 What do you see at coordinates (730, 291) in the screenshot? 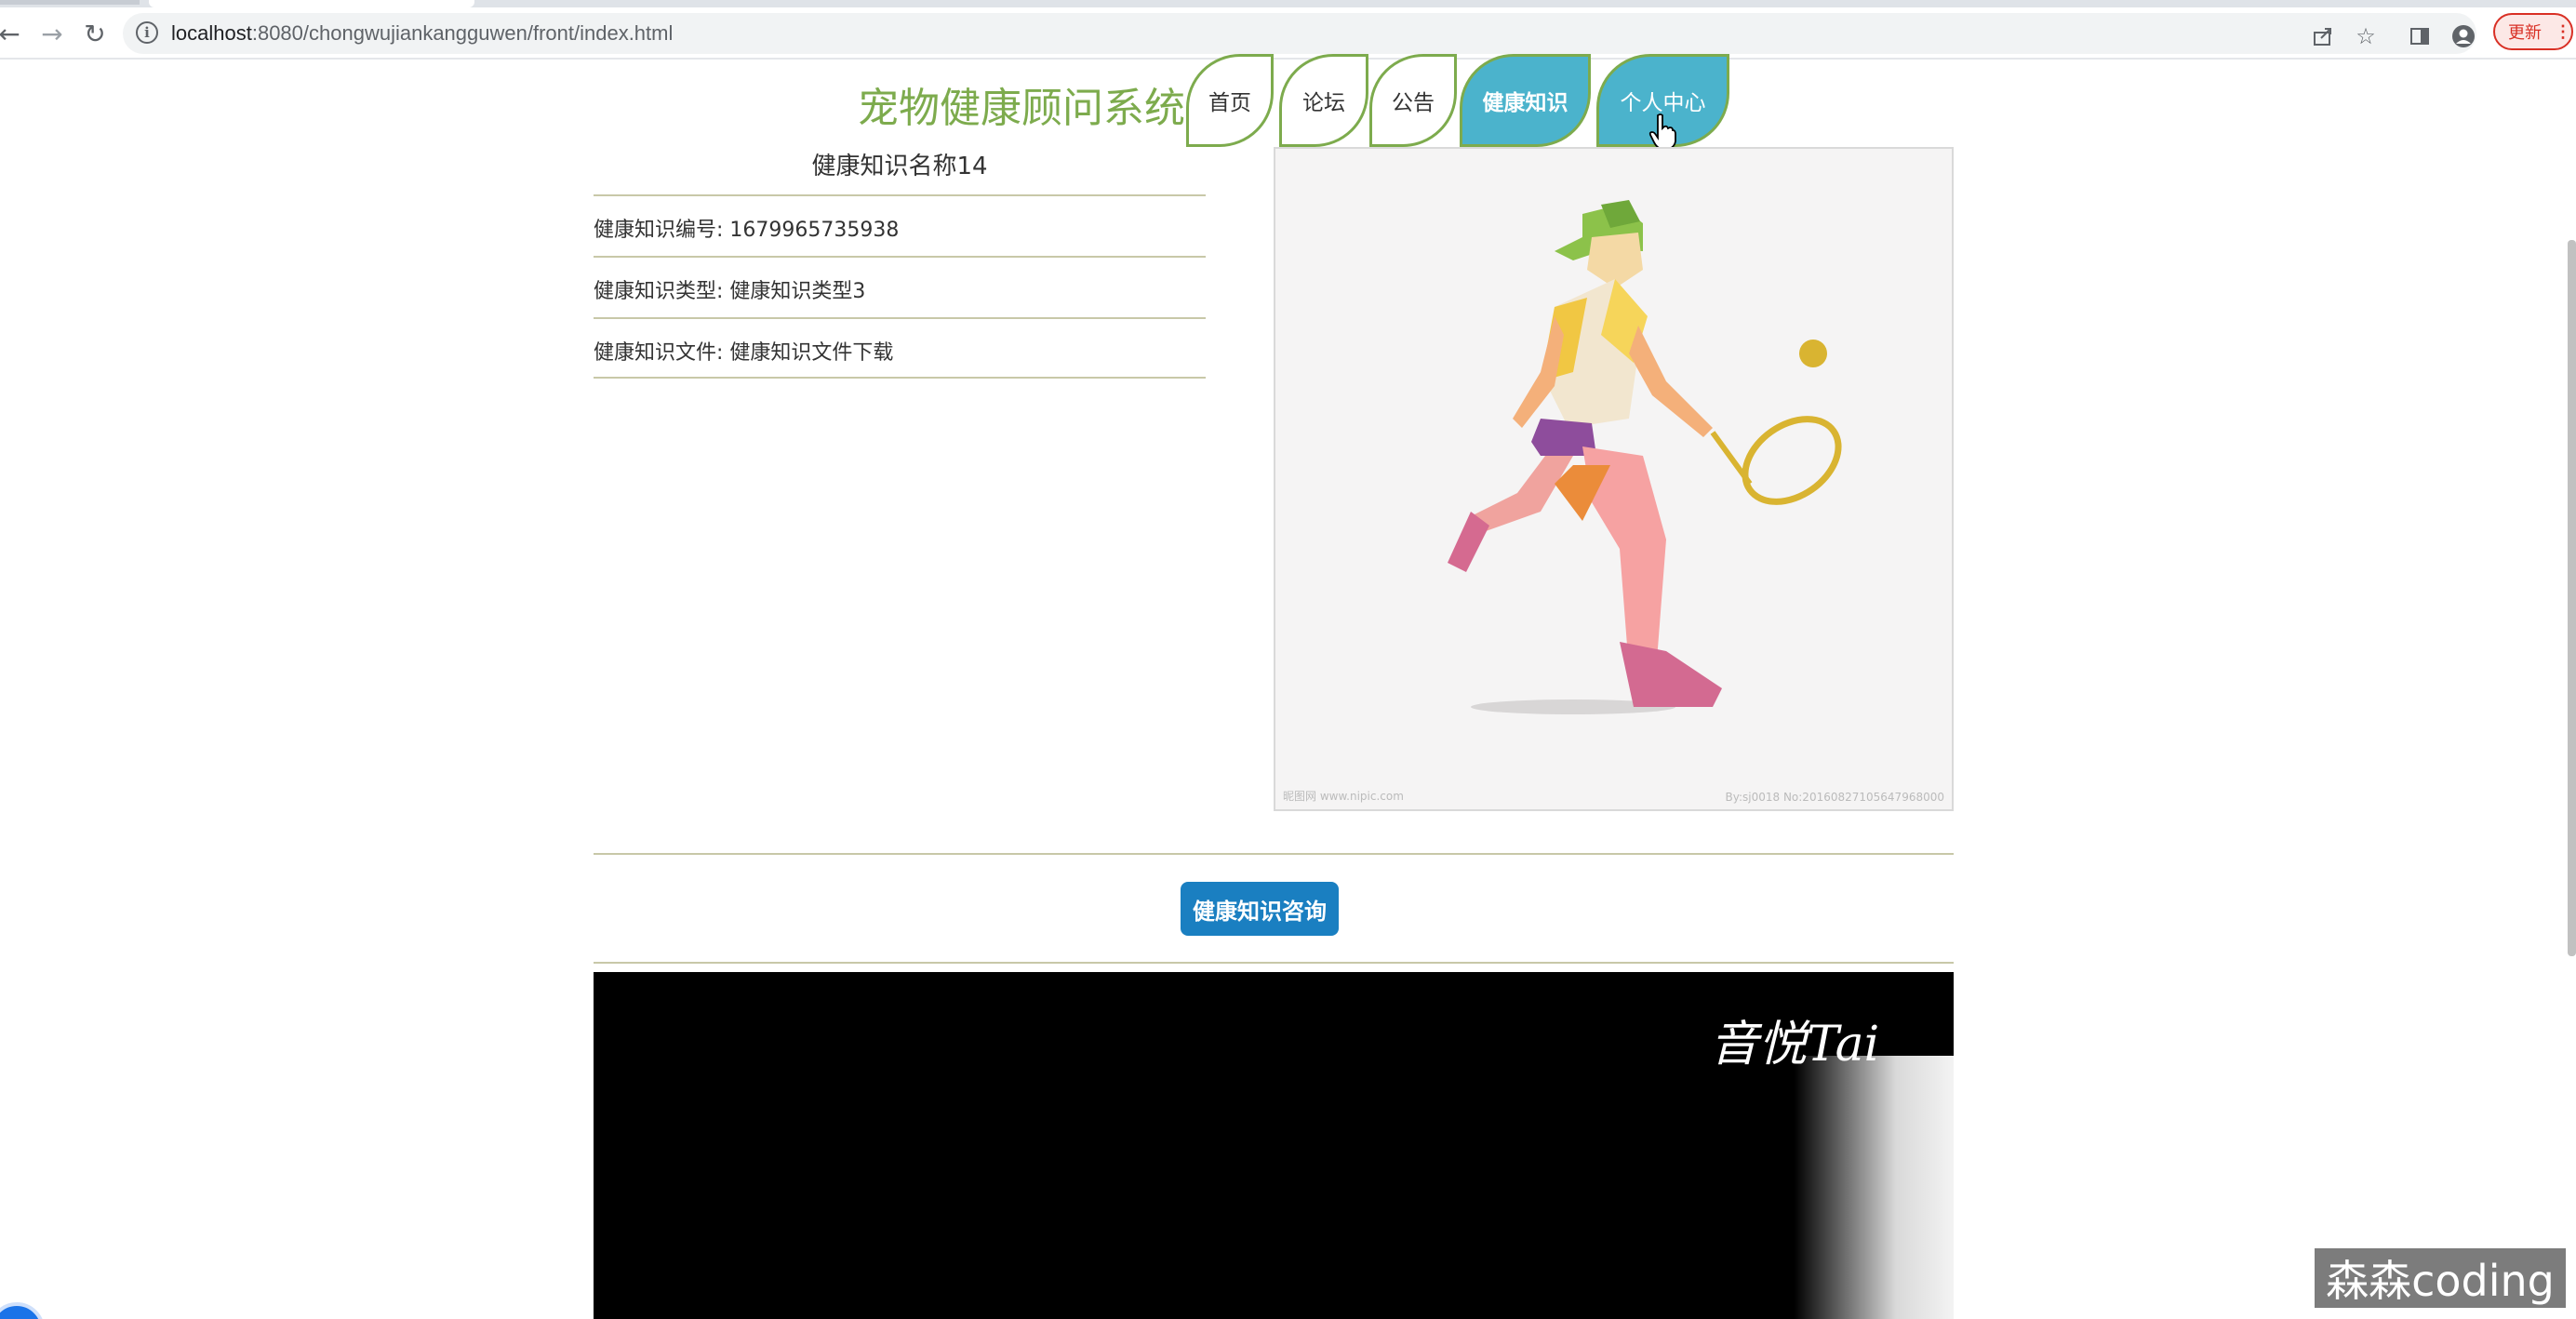
I see `field-type-text: 健康知识类型: 健康知识类型3` at bounding box center [730, 291].